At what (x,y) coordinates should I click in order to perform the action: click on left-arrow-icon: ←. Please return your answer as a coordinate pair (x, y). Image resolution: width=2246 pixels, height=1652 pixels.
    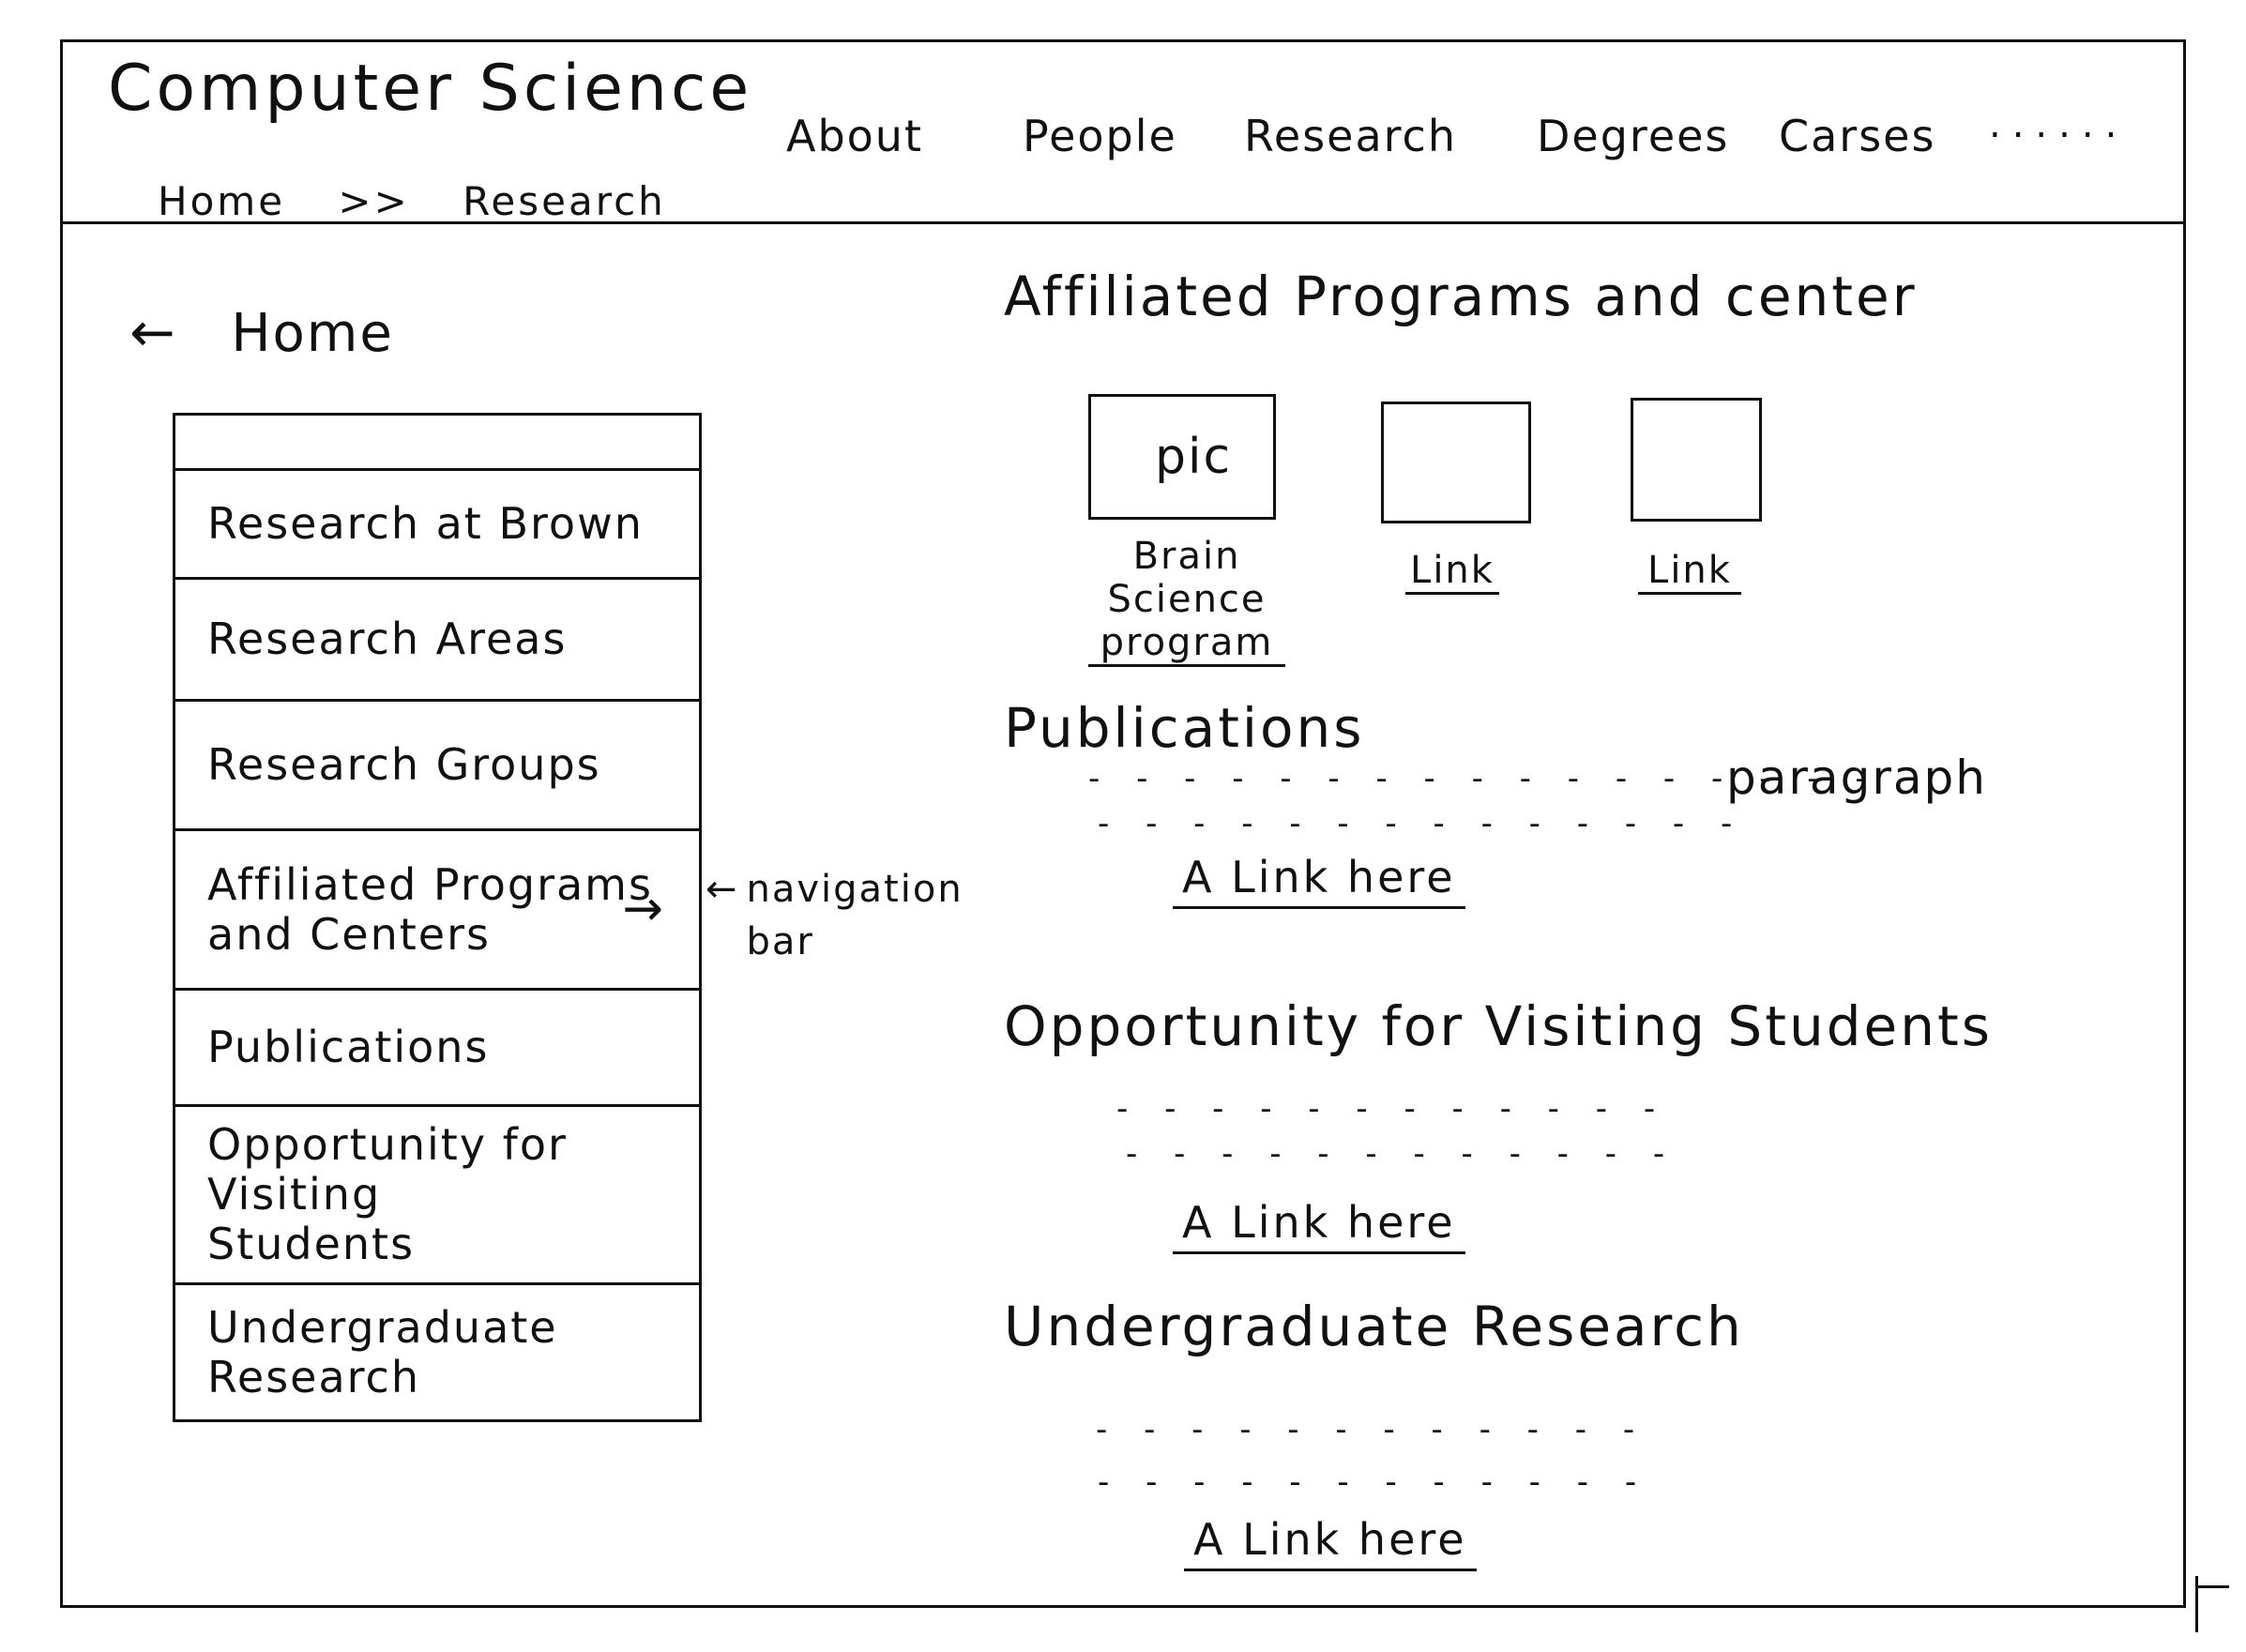
    Looking at the image, I should click on (153, 332).